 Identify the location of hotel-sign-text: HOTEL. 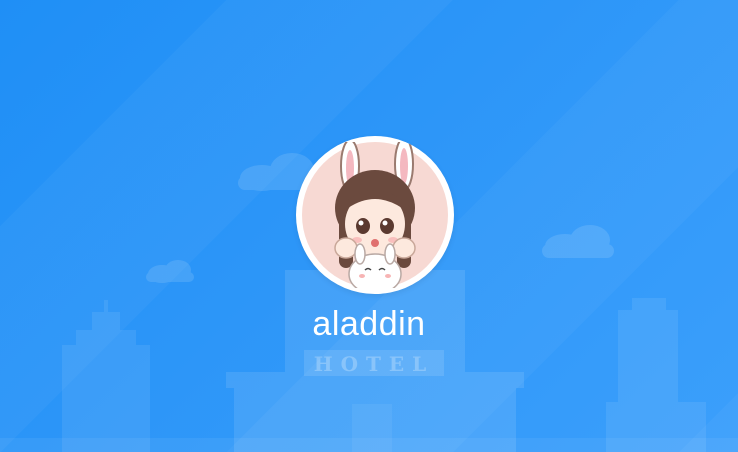
(374, 364).